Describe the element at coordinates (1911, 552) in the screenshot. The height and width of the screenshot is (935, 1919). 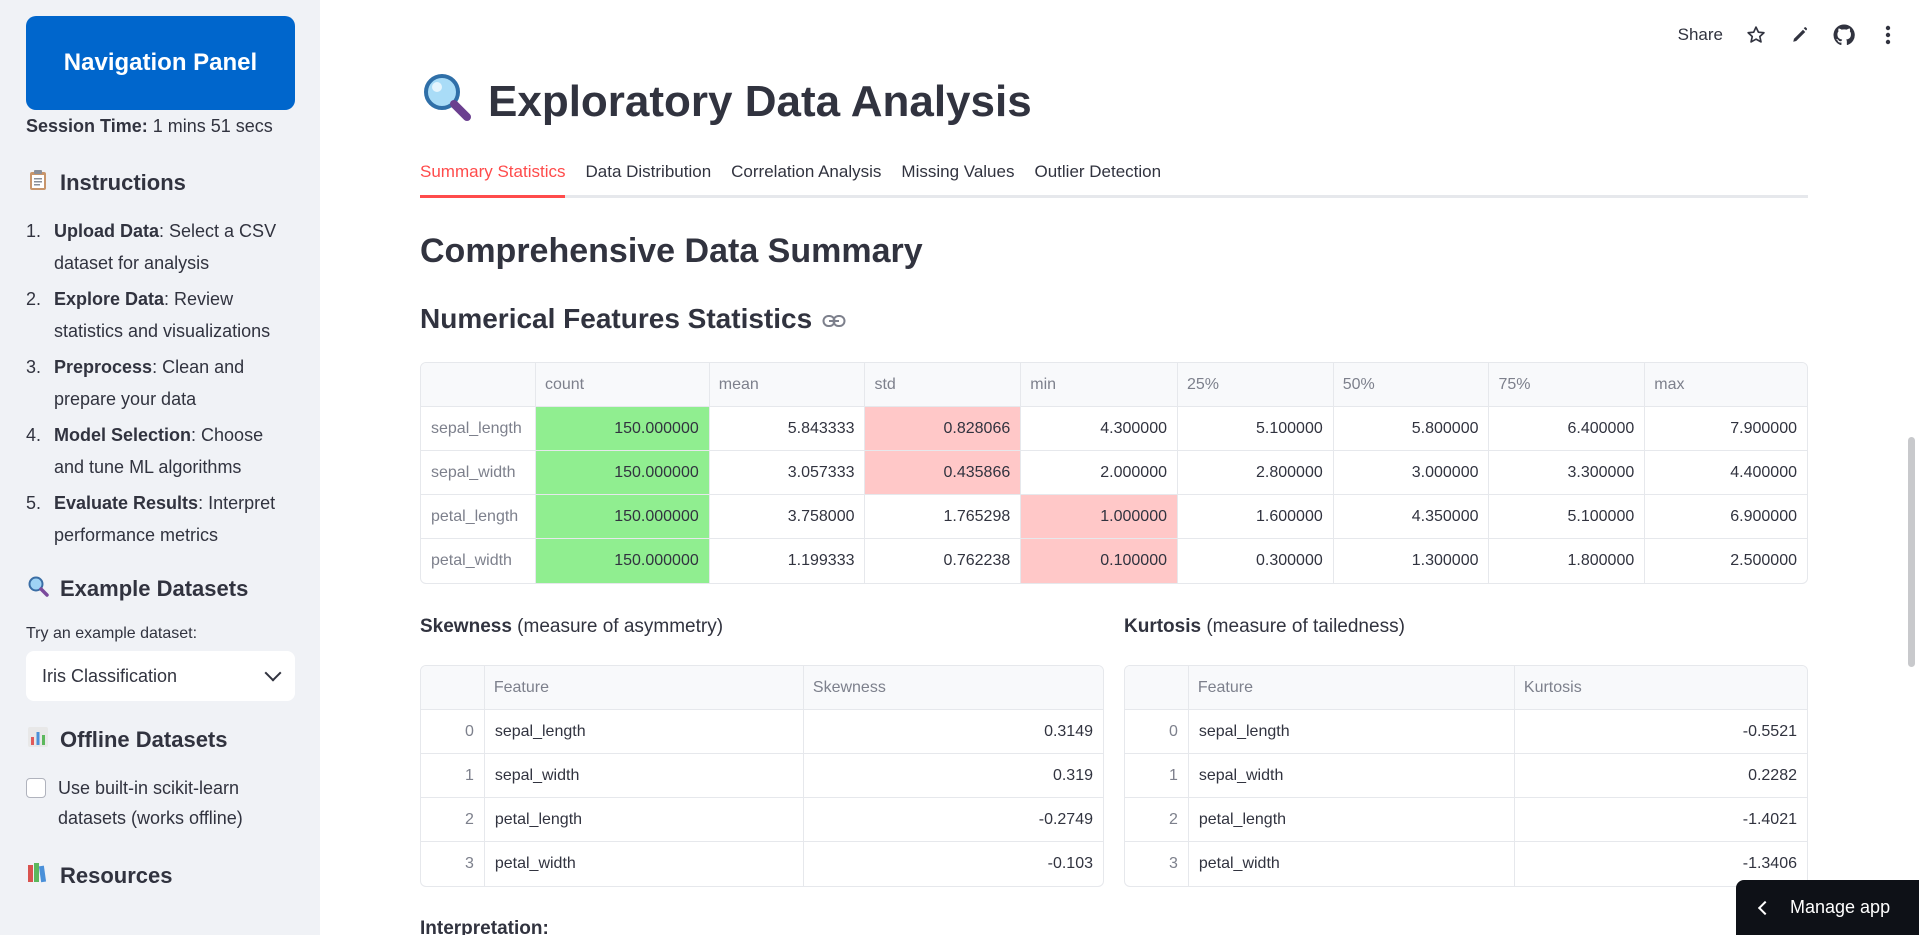
I see `page-scrollbar` at that location.